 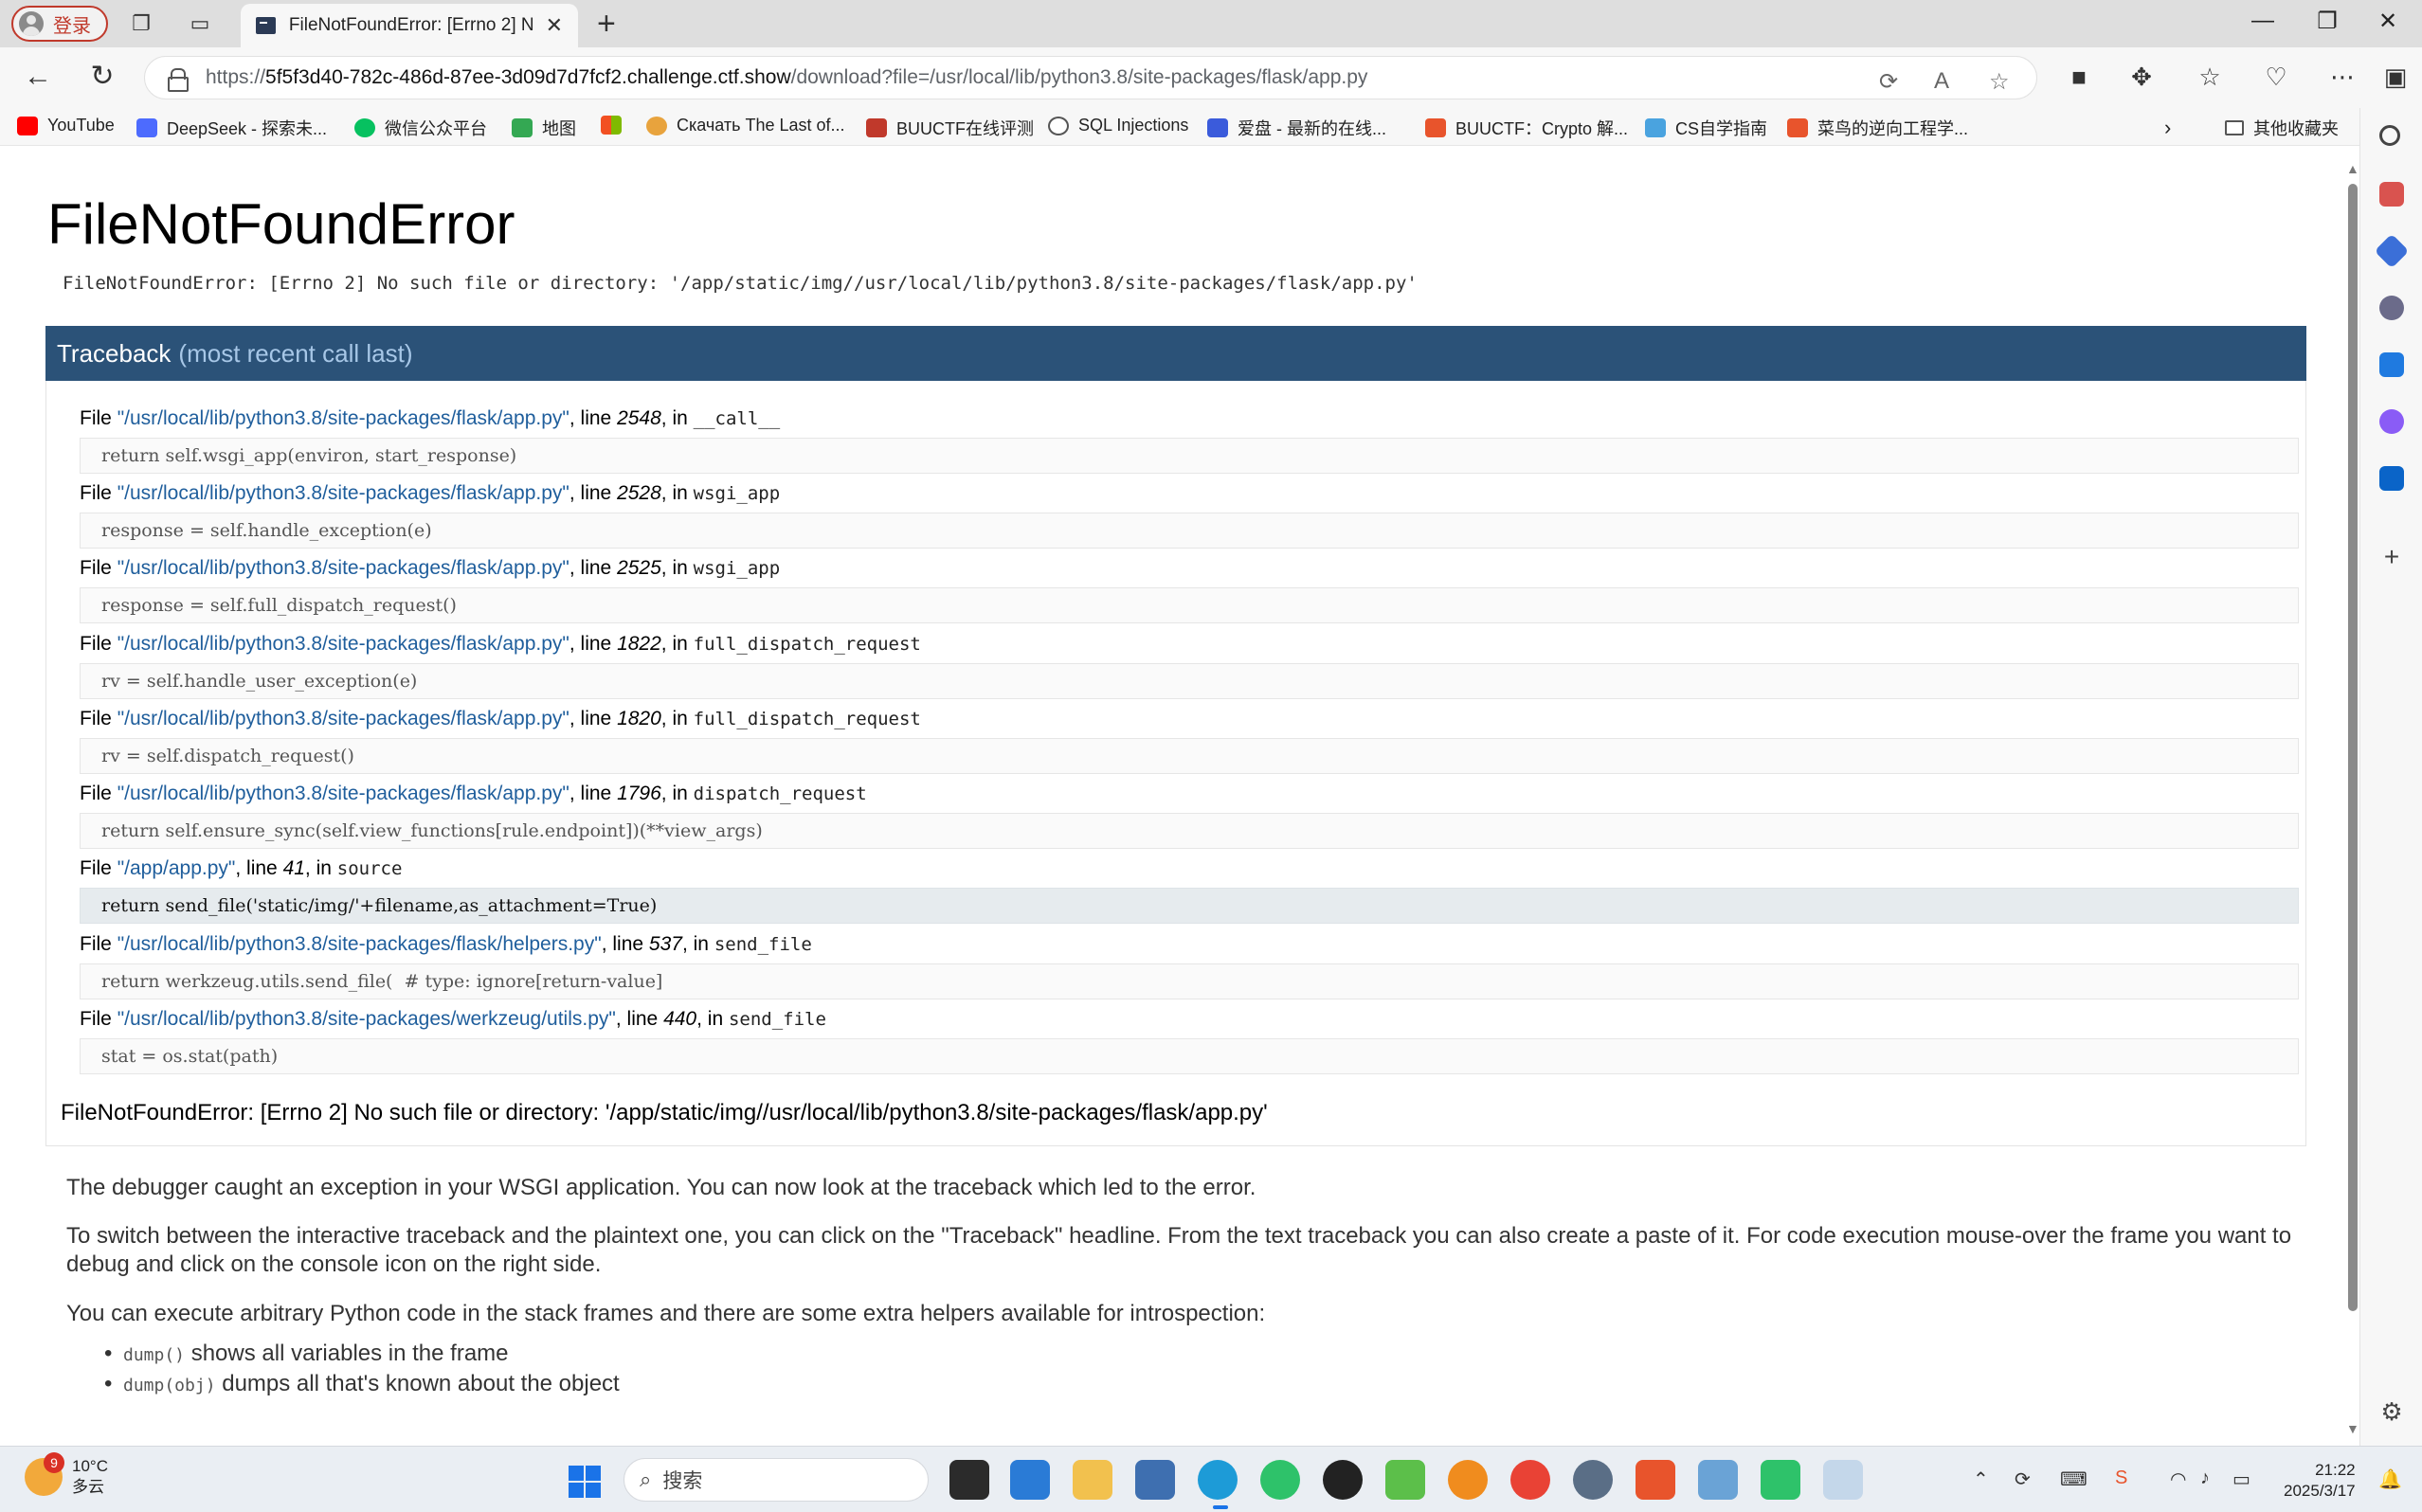 What do you see at coordinates (950, 128) in the screenshot?
I see `bookmark-buuctf: BUUCTF在线评测` at bounding box center [950, 128].